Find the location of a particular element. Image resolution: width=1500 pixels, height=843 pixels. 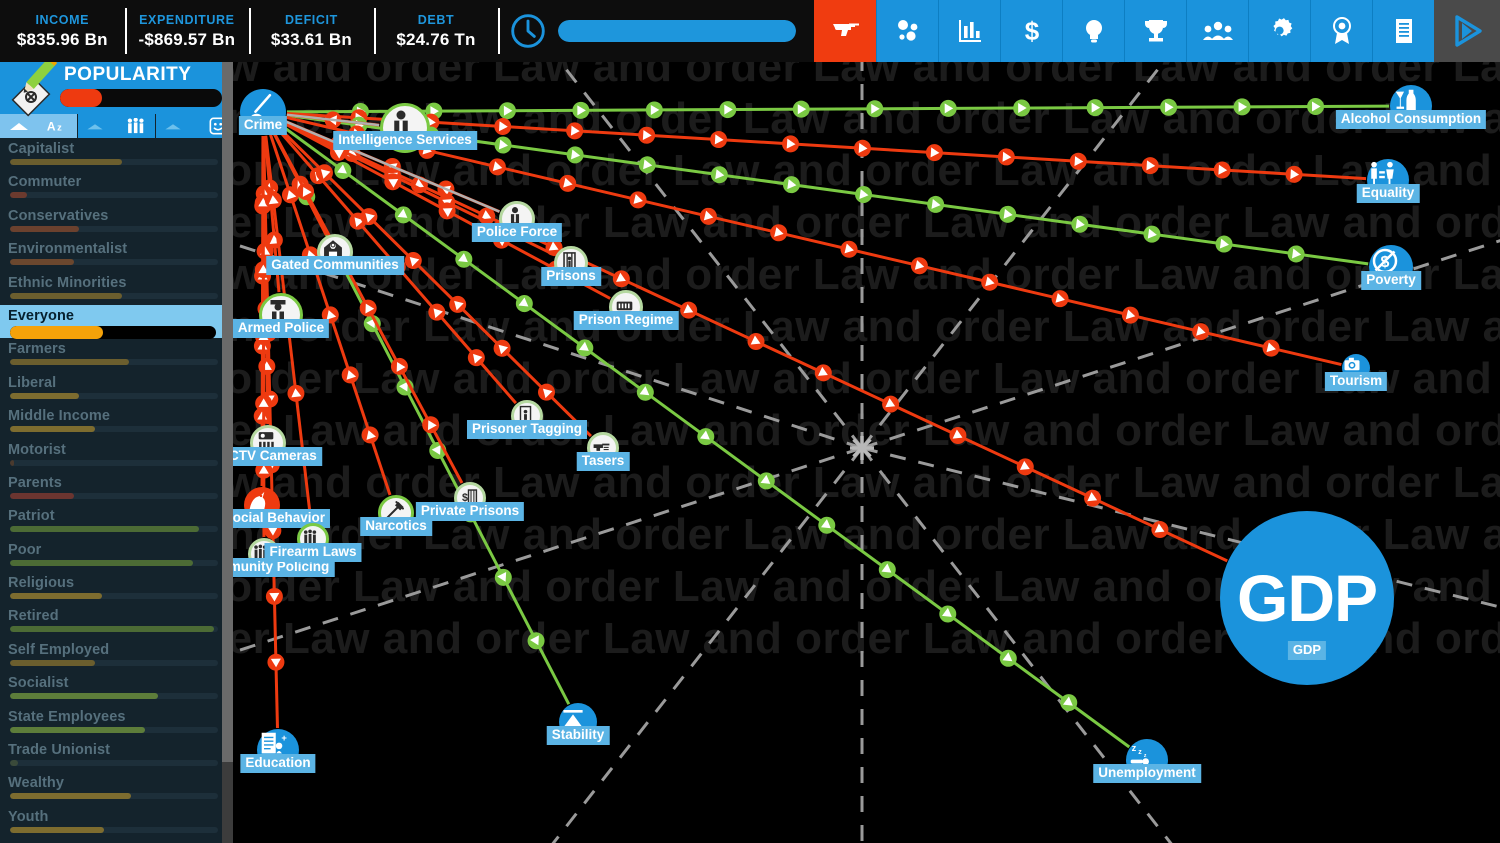

graph-node-armed-police: Armed Police is located at coordinates (281, 315).